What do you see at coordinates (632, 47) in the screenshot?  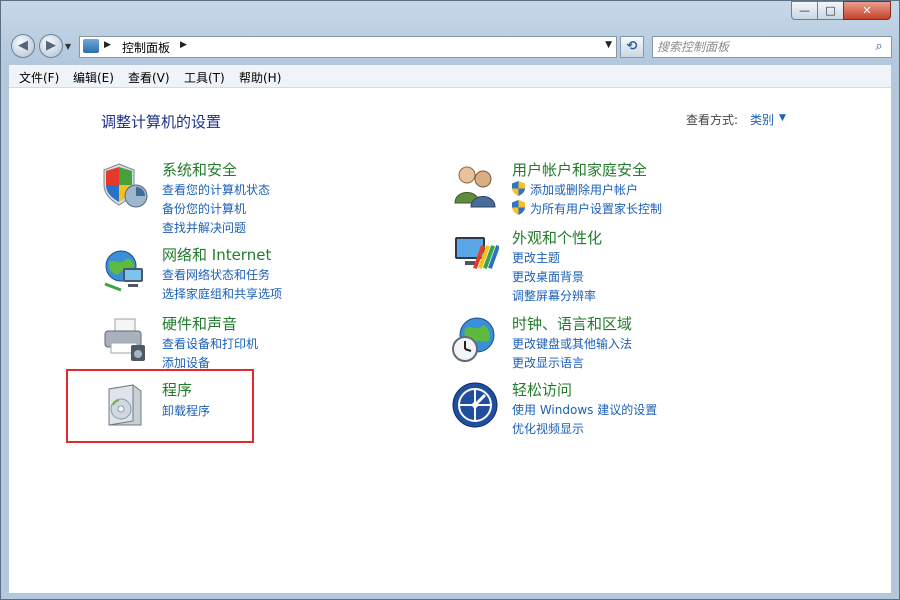 I see `refresh-button: ⟲` at bounding box center [632, 47].